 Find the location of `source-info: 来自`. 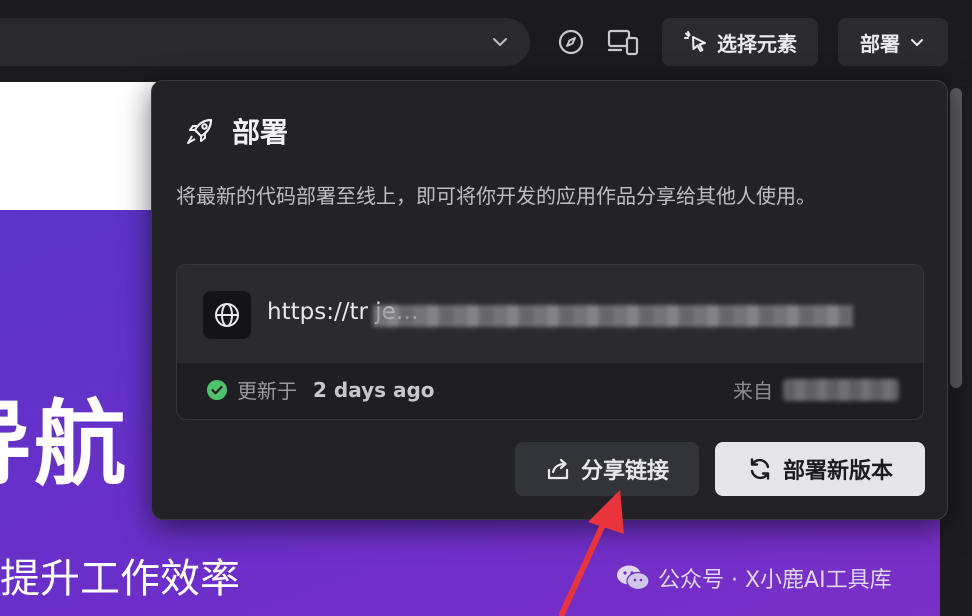

source-info: 来自 is located at coordinates (816, 389).